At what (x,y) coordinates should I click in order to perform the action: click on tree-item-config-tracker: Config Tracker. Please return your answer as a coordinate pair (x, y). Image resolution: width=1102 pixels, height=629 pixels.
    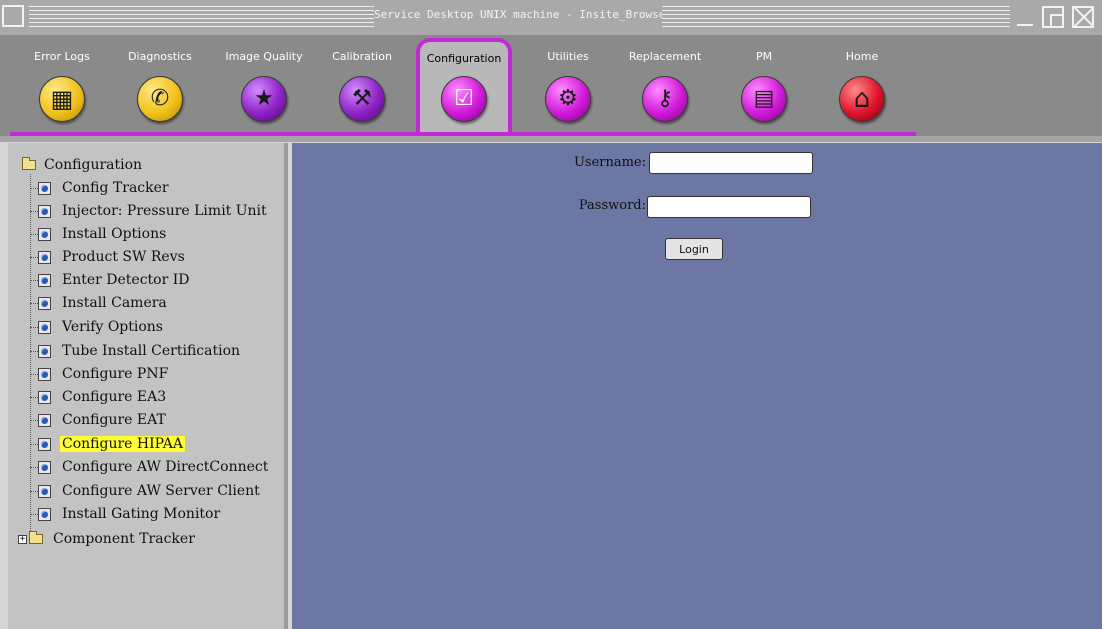
    Looking at the image, I should click on (100, 188).